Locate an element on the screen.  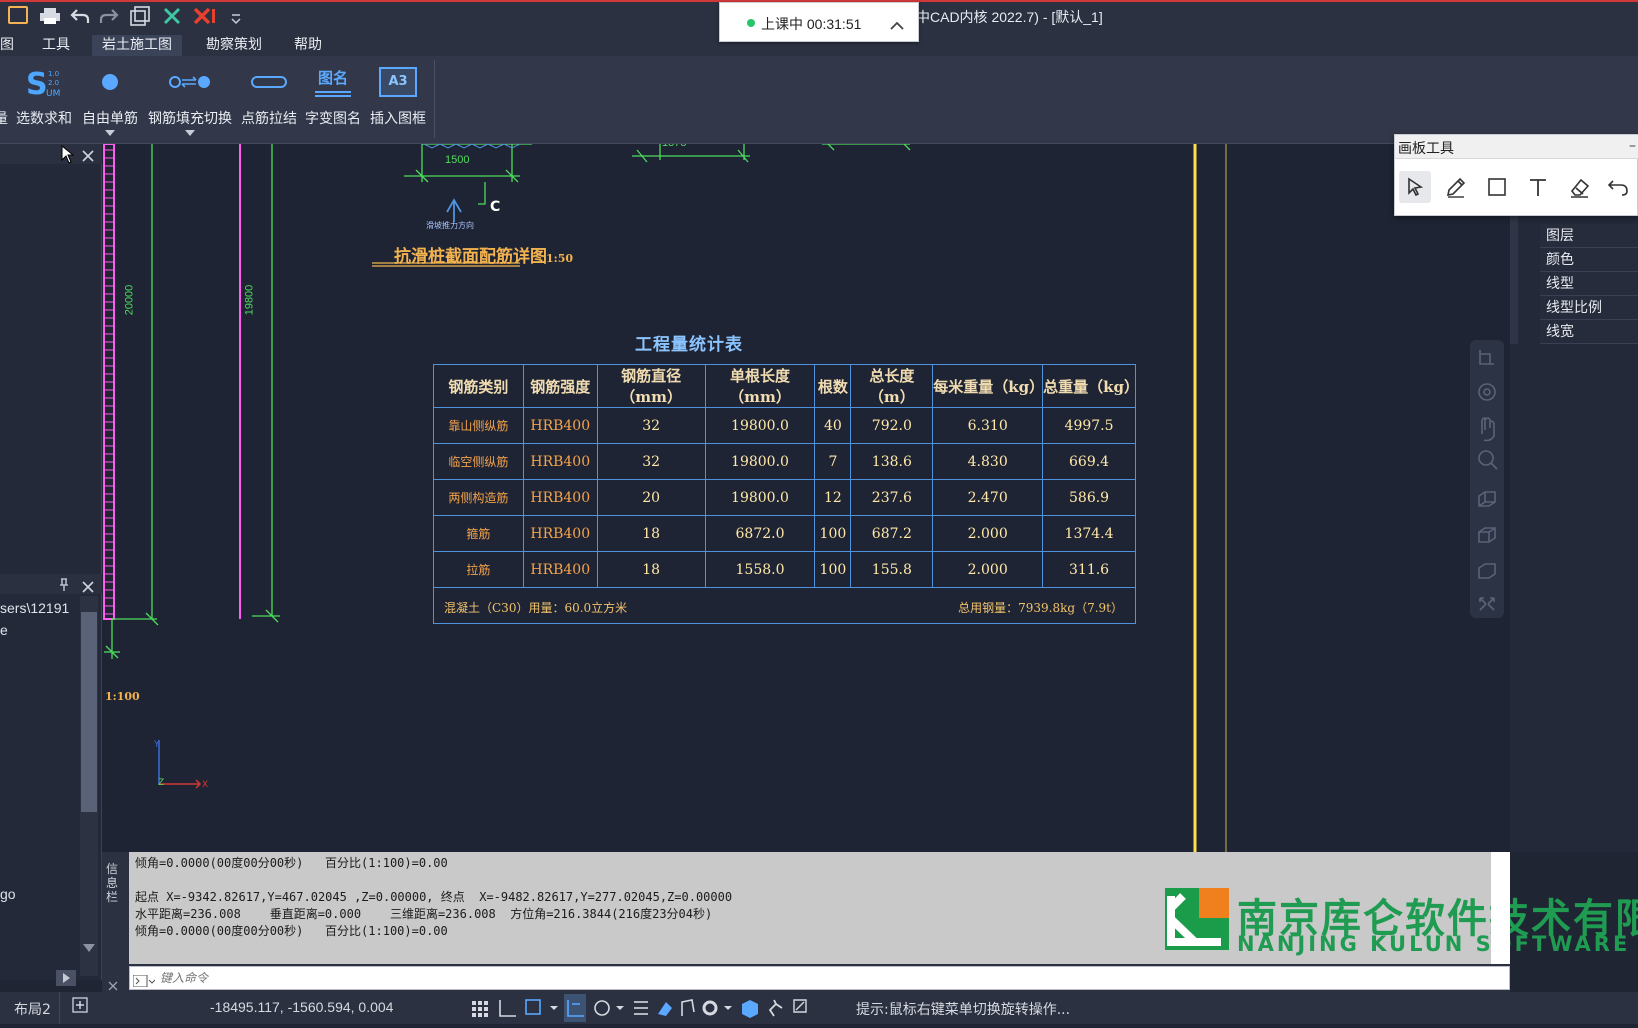
add-layout-icon is located at coordinates (80, 1007).